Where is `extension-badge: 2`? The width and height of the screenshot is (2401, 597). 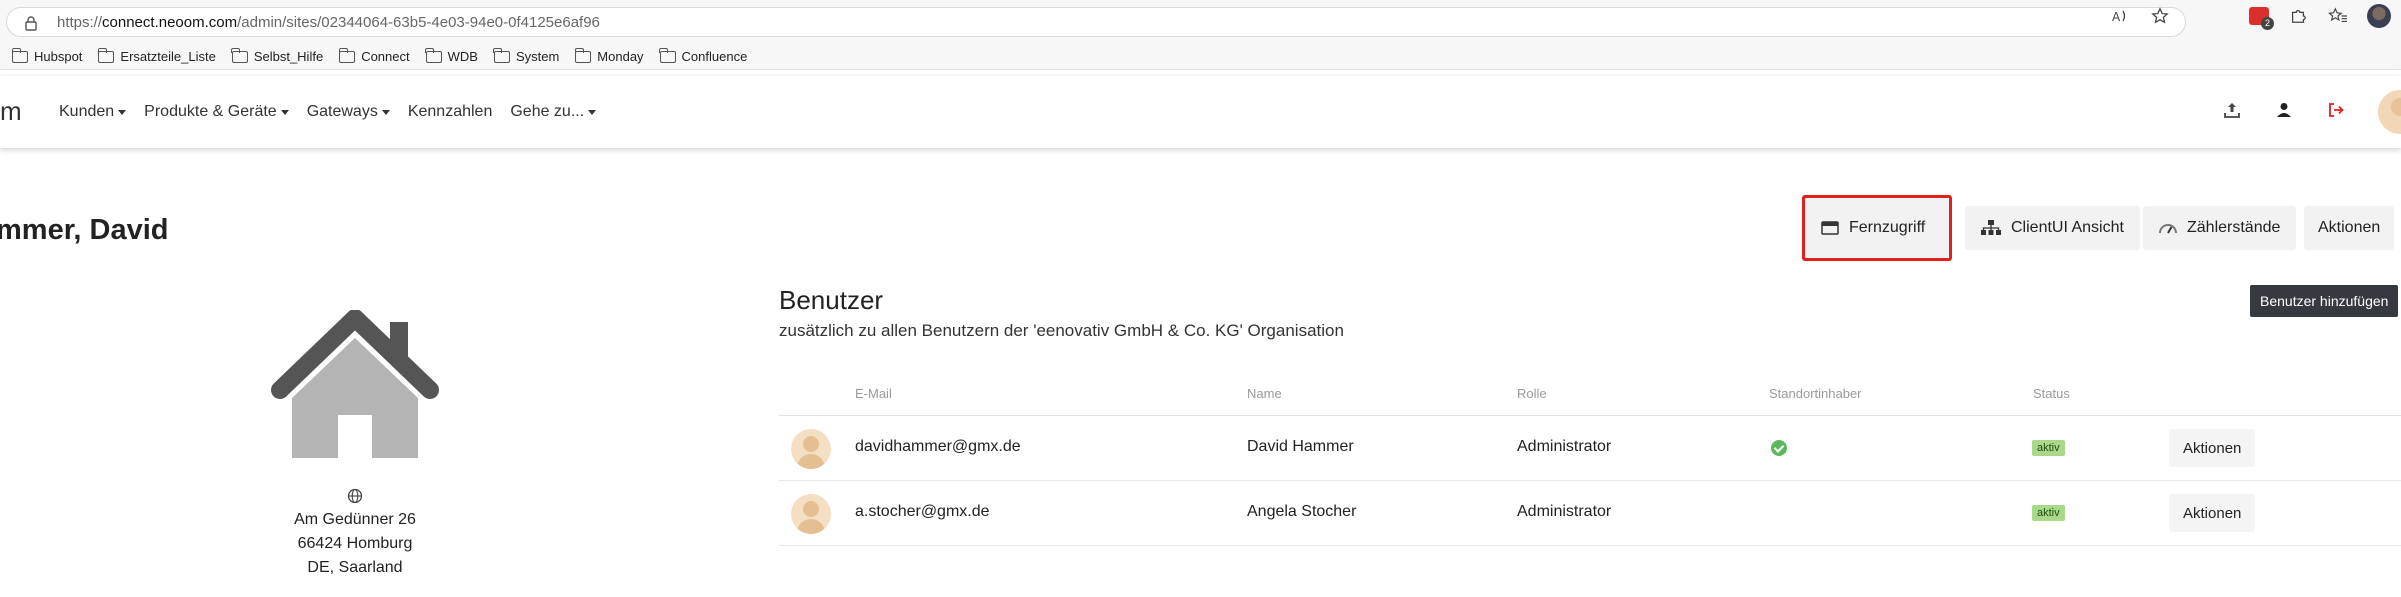
extension-badge: 2 is located at coordinates (2267, 23).